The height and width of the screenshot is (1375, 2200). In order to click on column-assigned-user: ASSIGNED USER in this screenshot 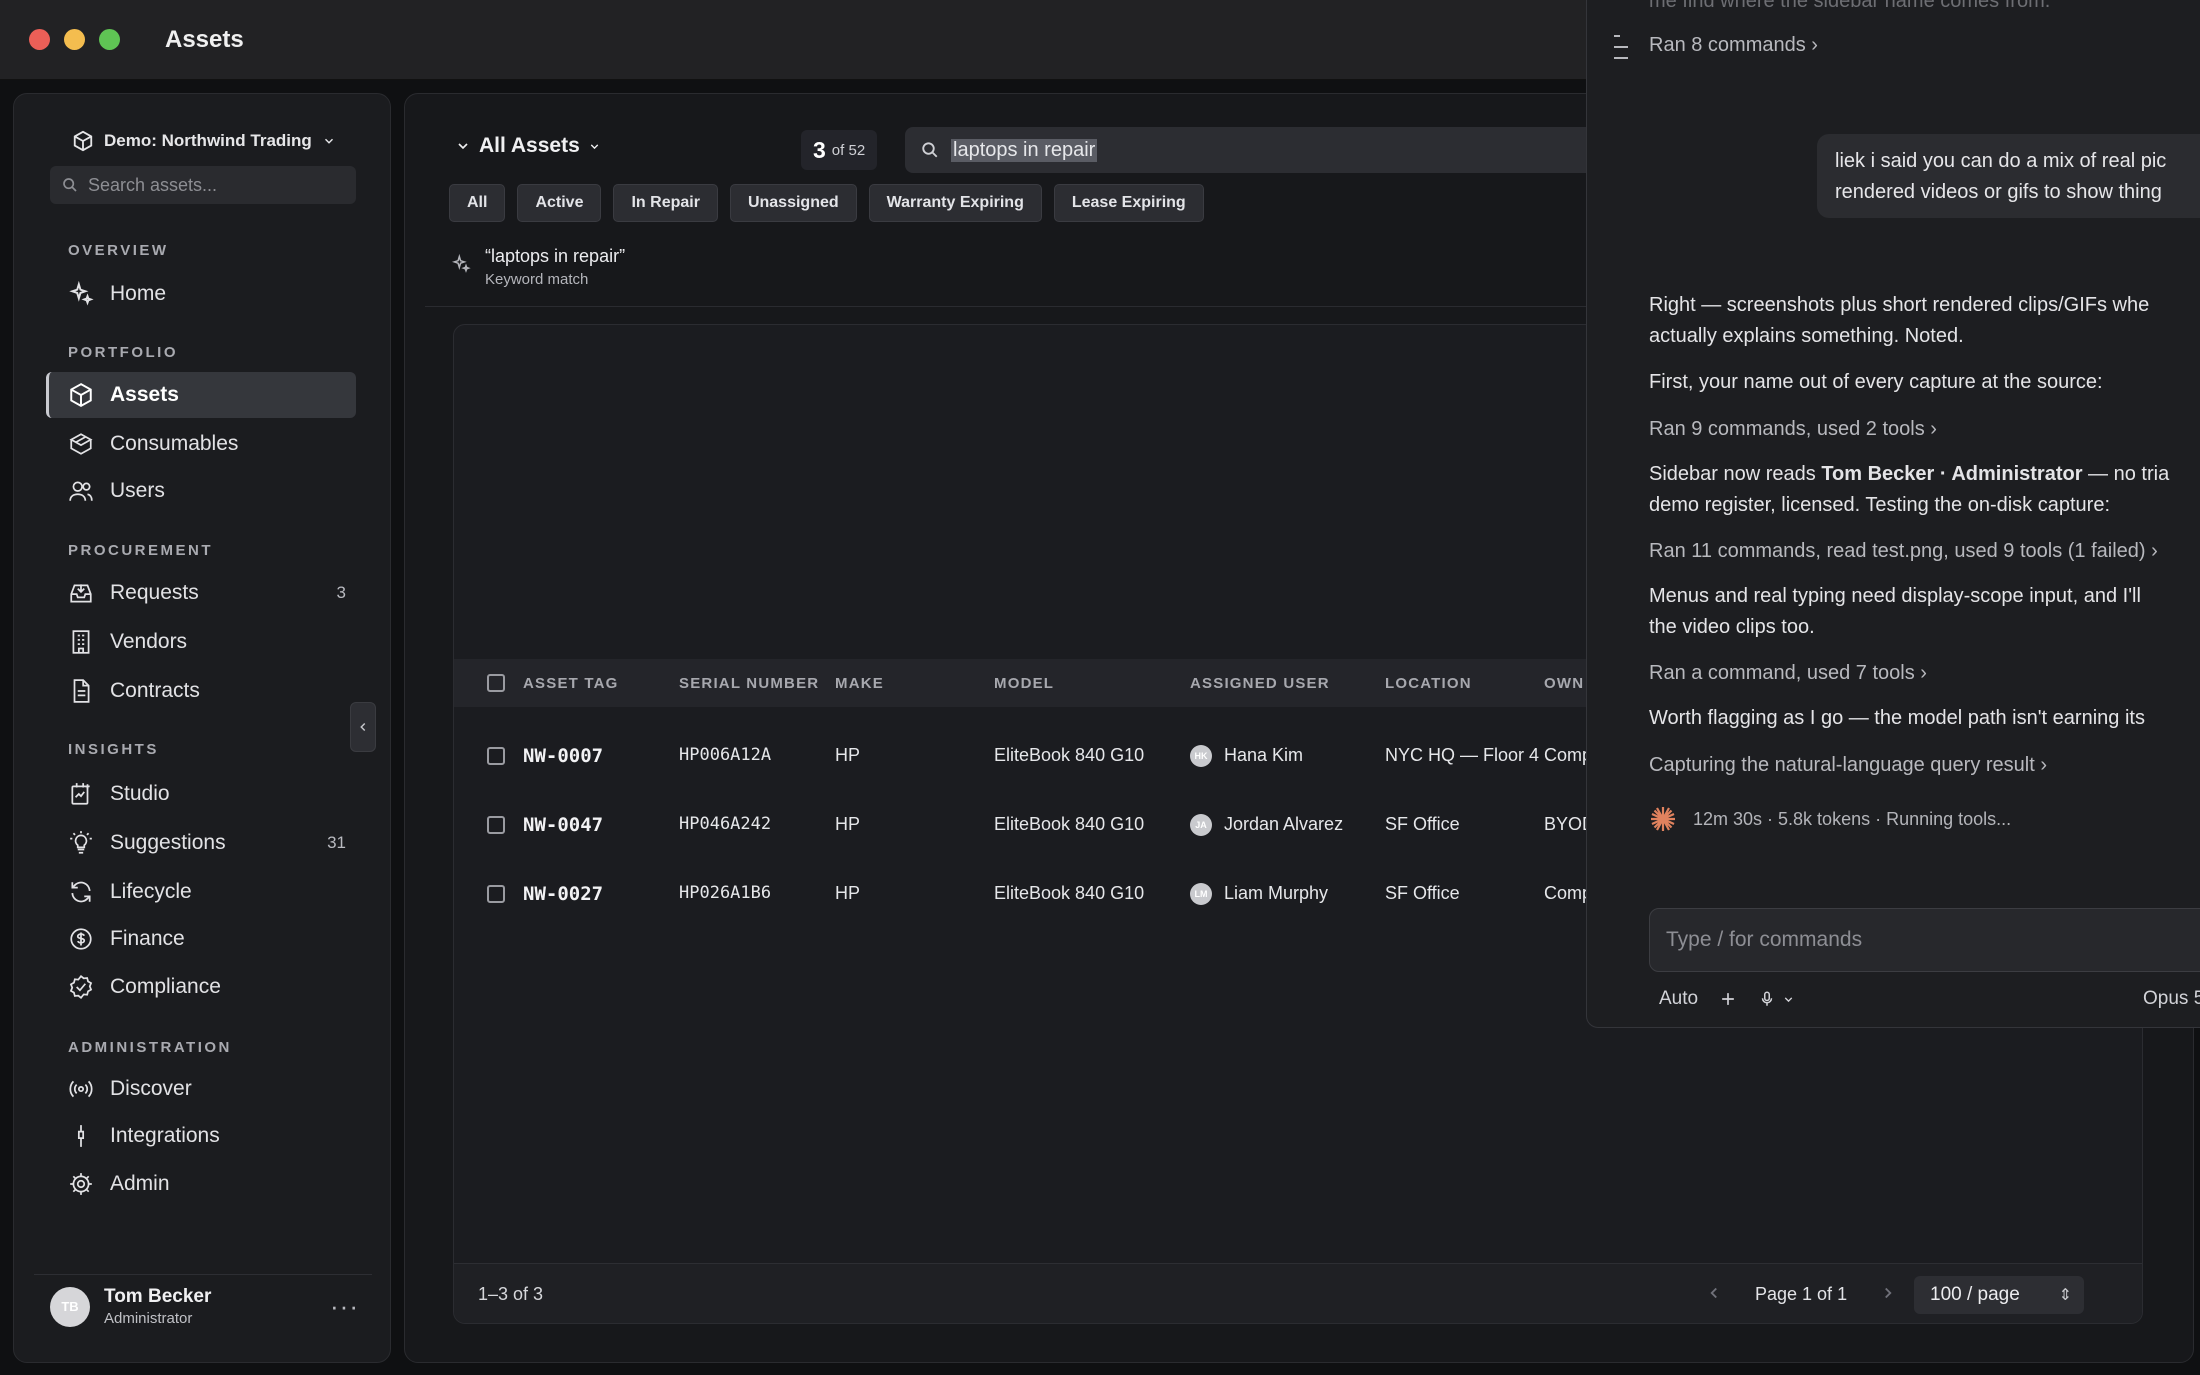, I will do `click(1260, 683)`.